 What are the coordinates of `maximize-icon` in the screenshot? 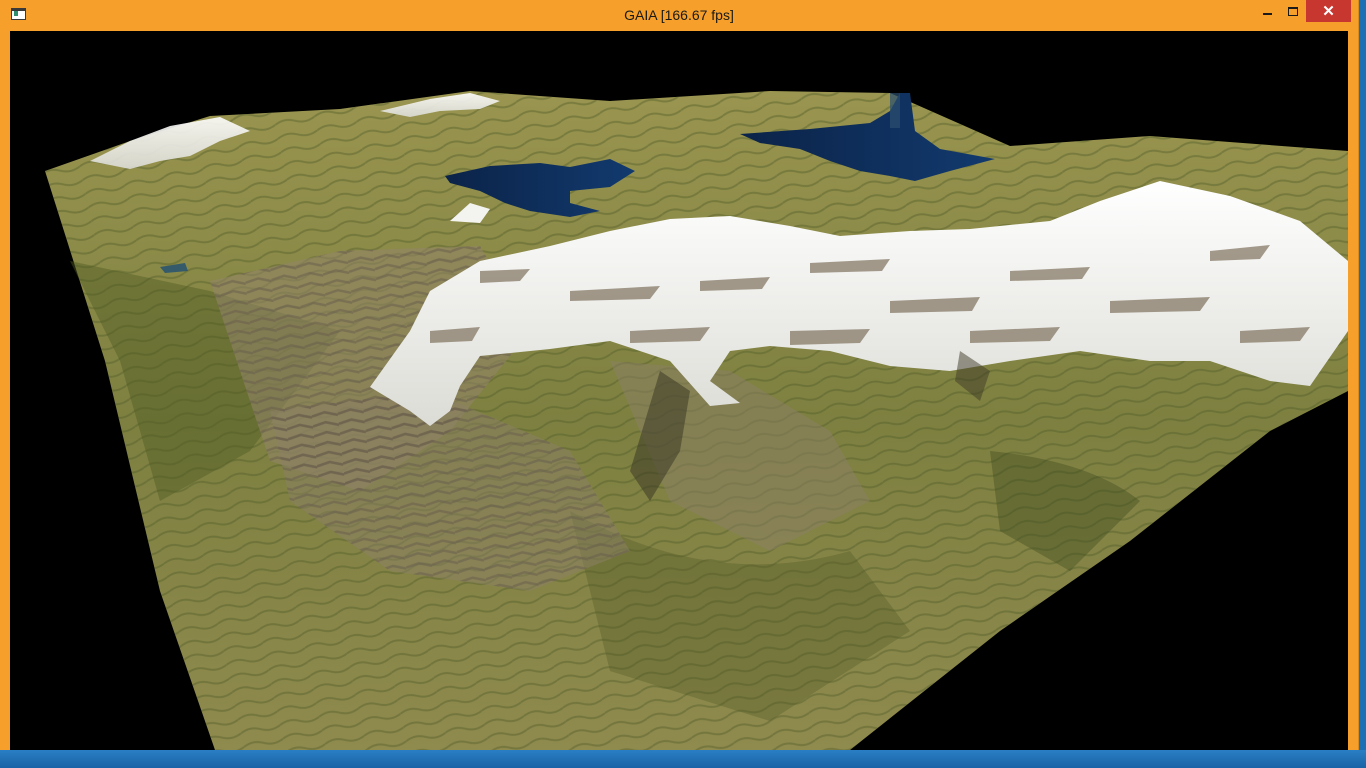 It's located at (1293, 11).